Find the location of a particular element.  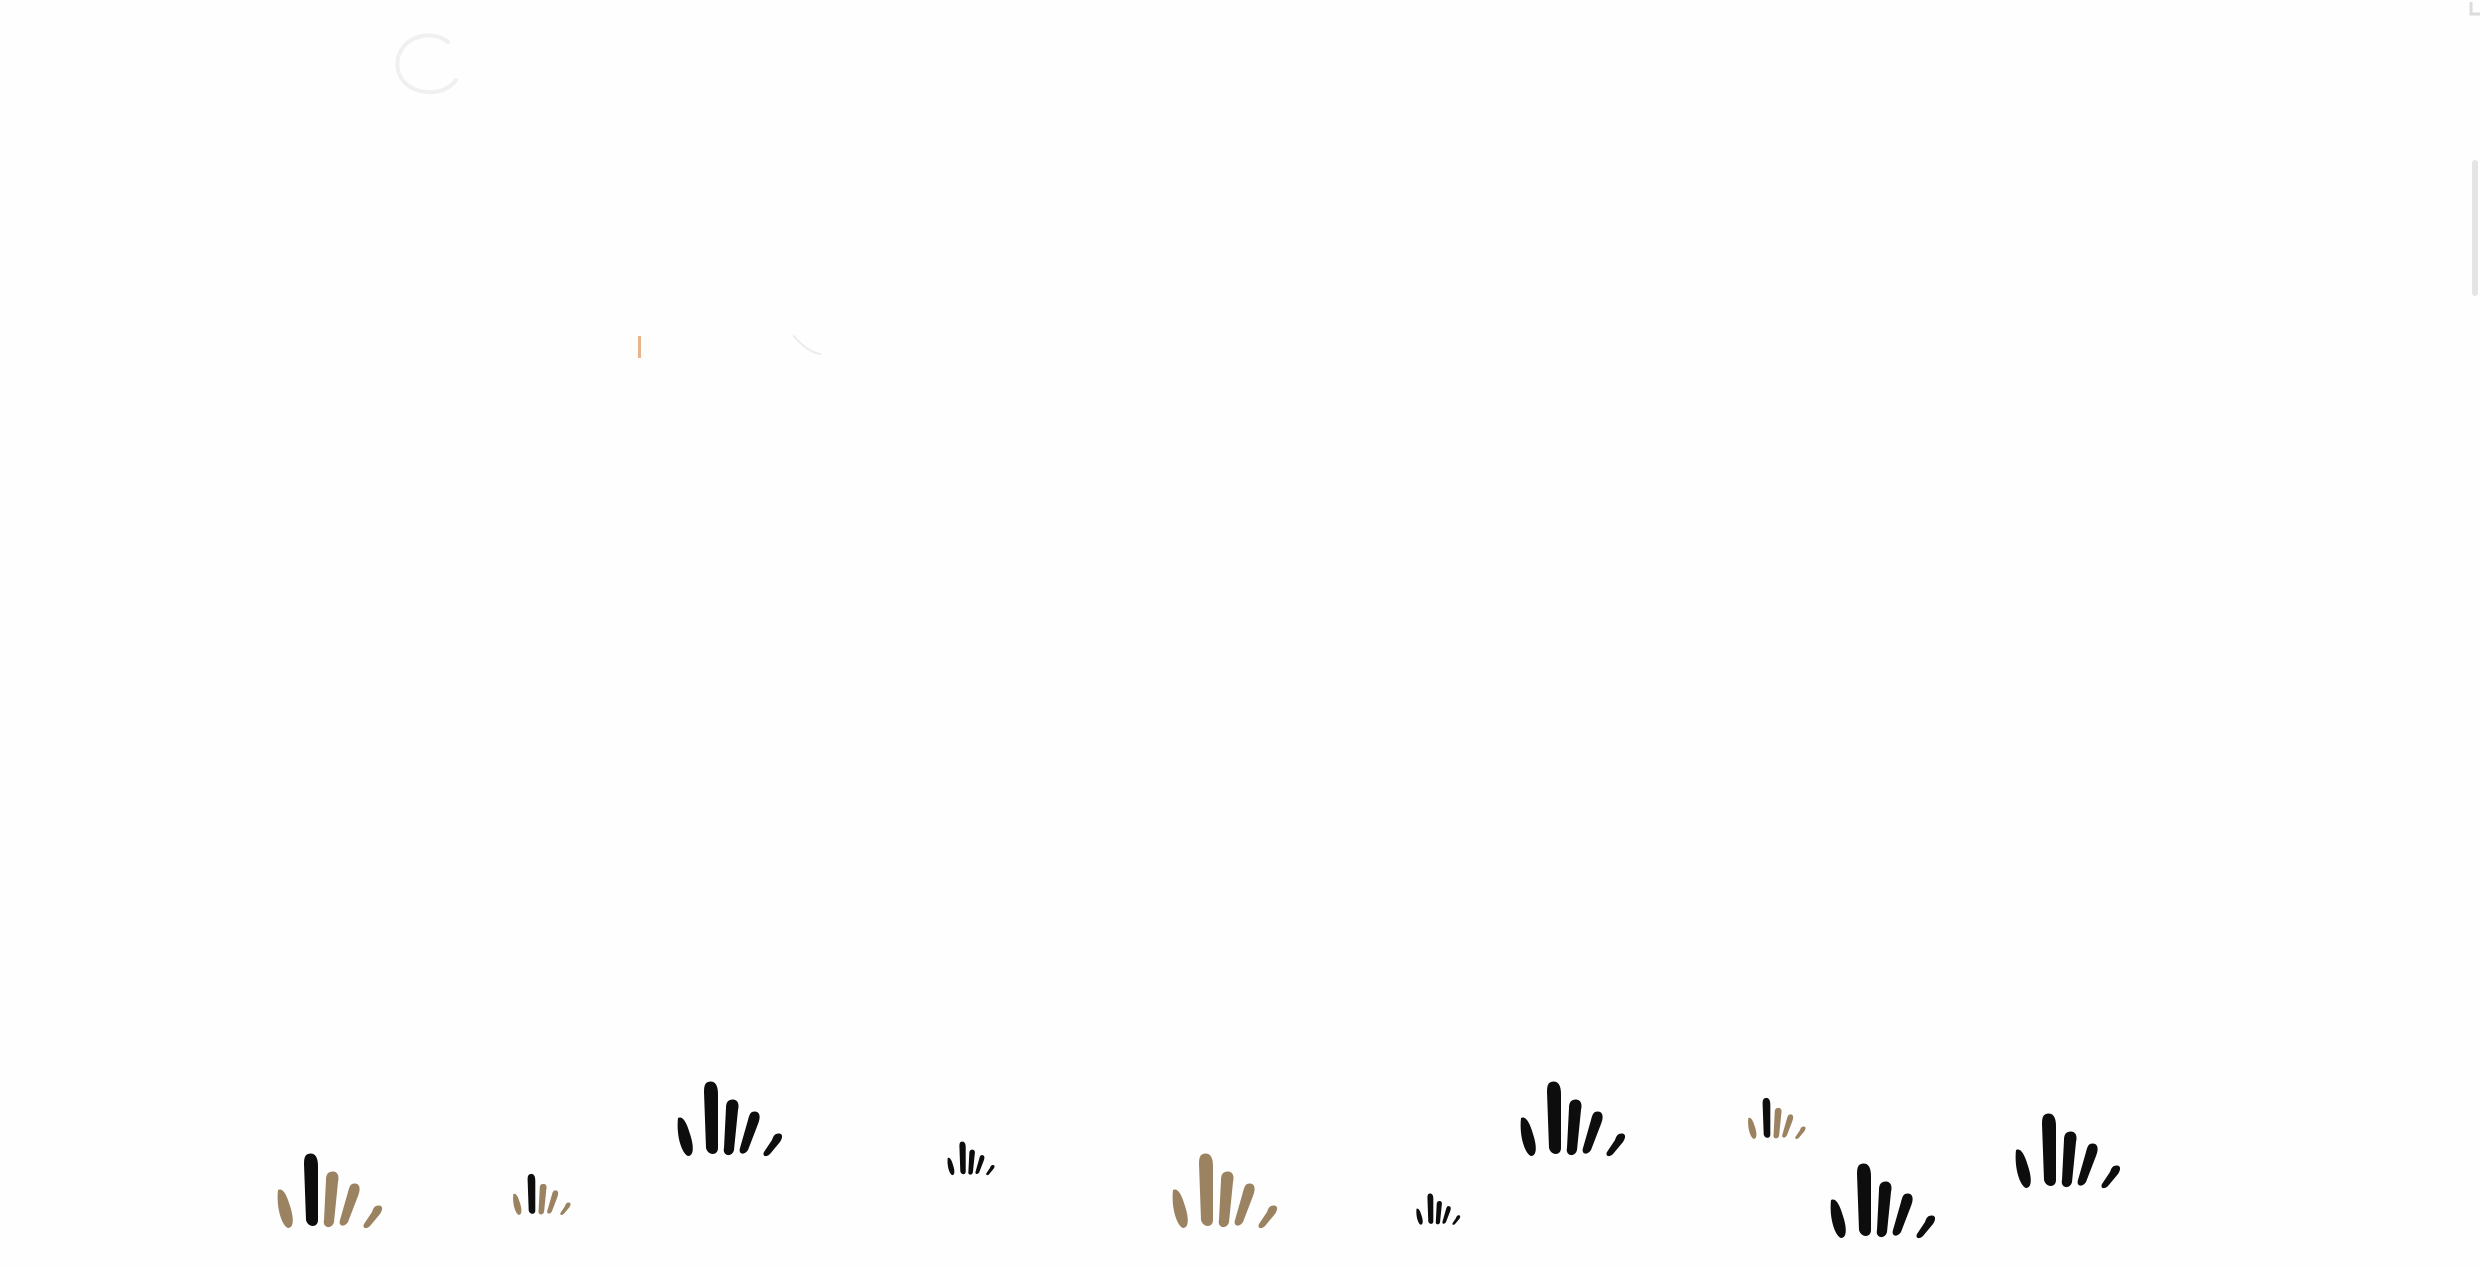

scroll-thumb is located at coordinates (2475, 228).